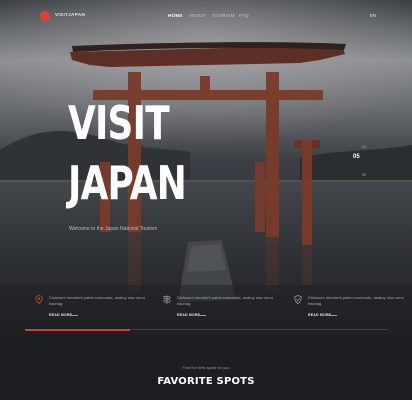 This screenshot has width=412, height=400. Describe the element at coordinates (373, 15) in the screenshot. I see `language-selector: EN` at that location.